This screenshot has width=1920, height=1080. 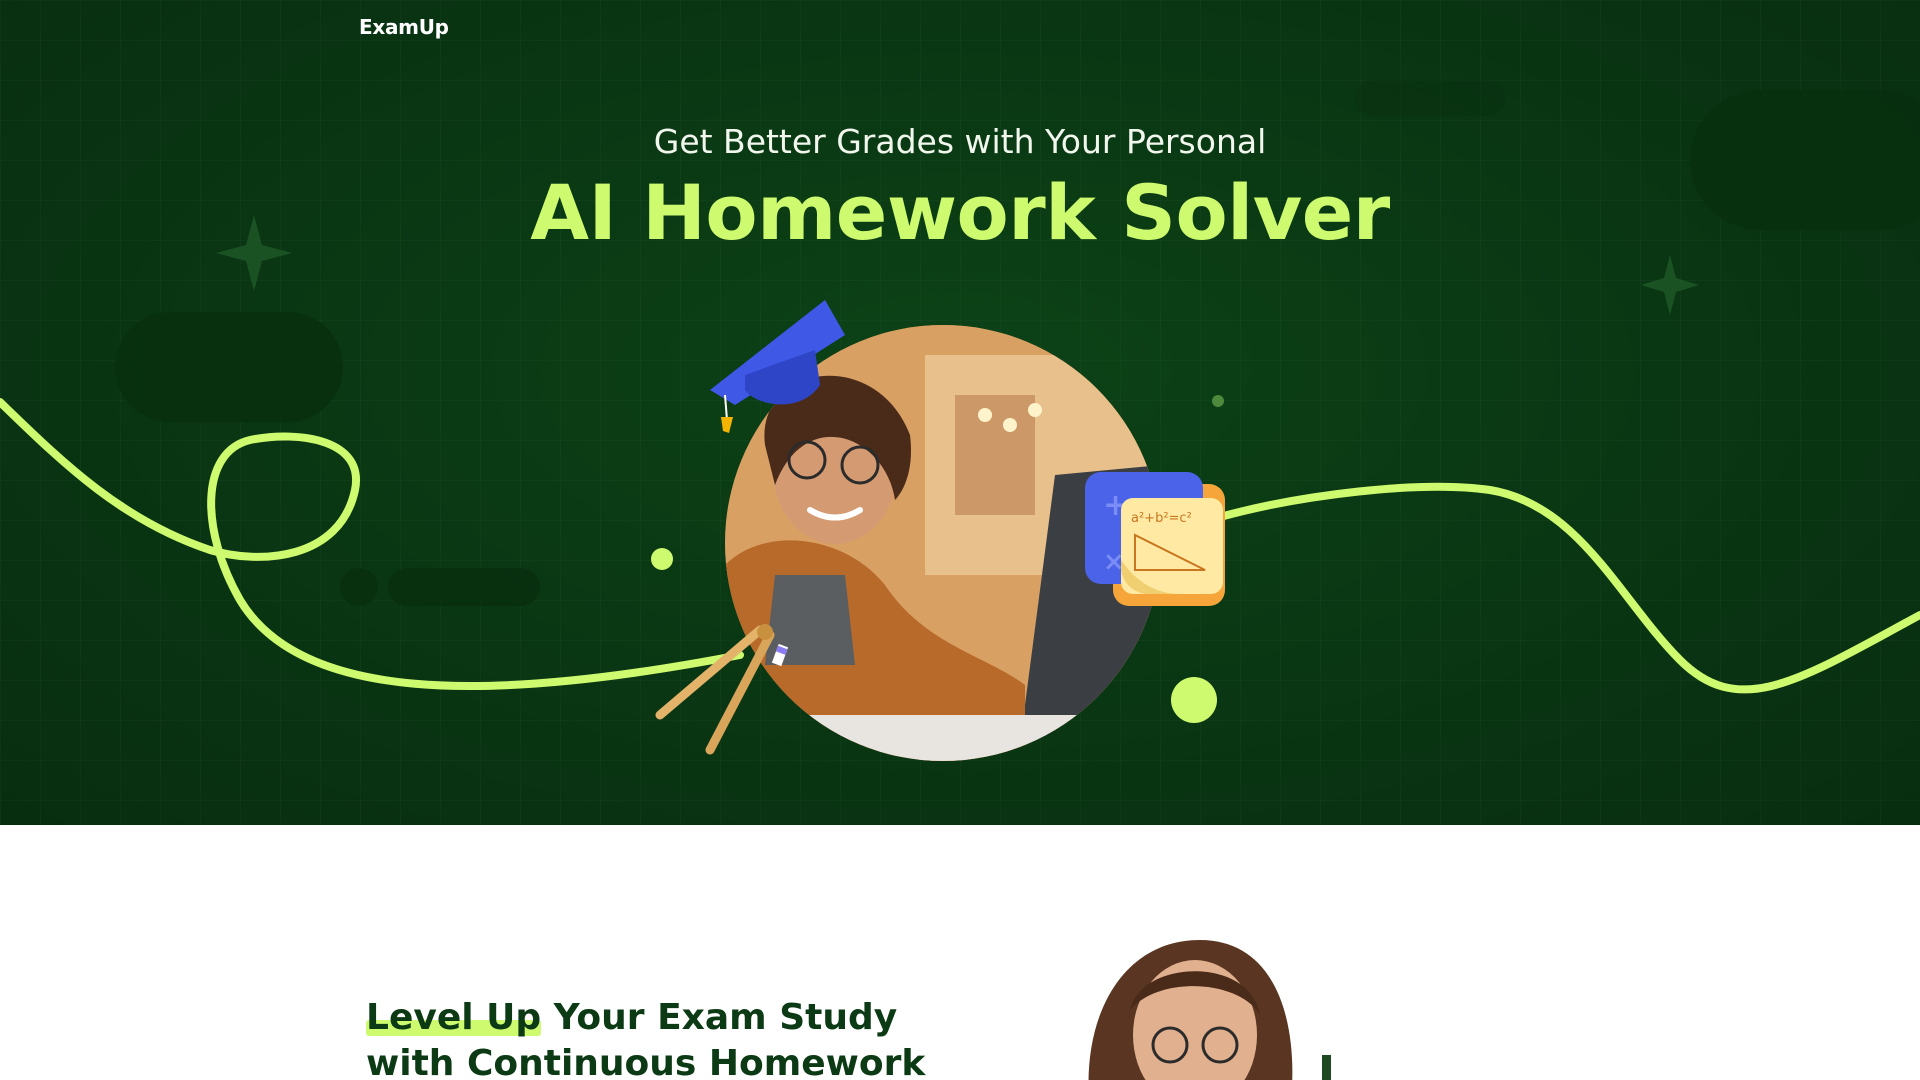 What do you see at coordinates (646, 1061) in the screenshot?
I see `heading-line-2: with Continuous Homework` at bounding box center [646, 1061].